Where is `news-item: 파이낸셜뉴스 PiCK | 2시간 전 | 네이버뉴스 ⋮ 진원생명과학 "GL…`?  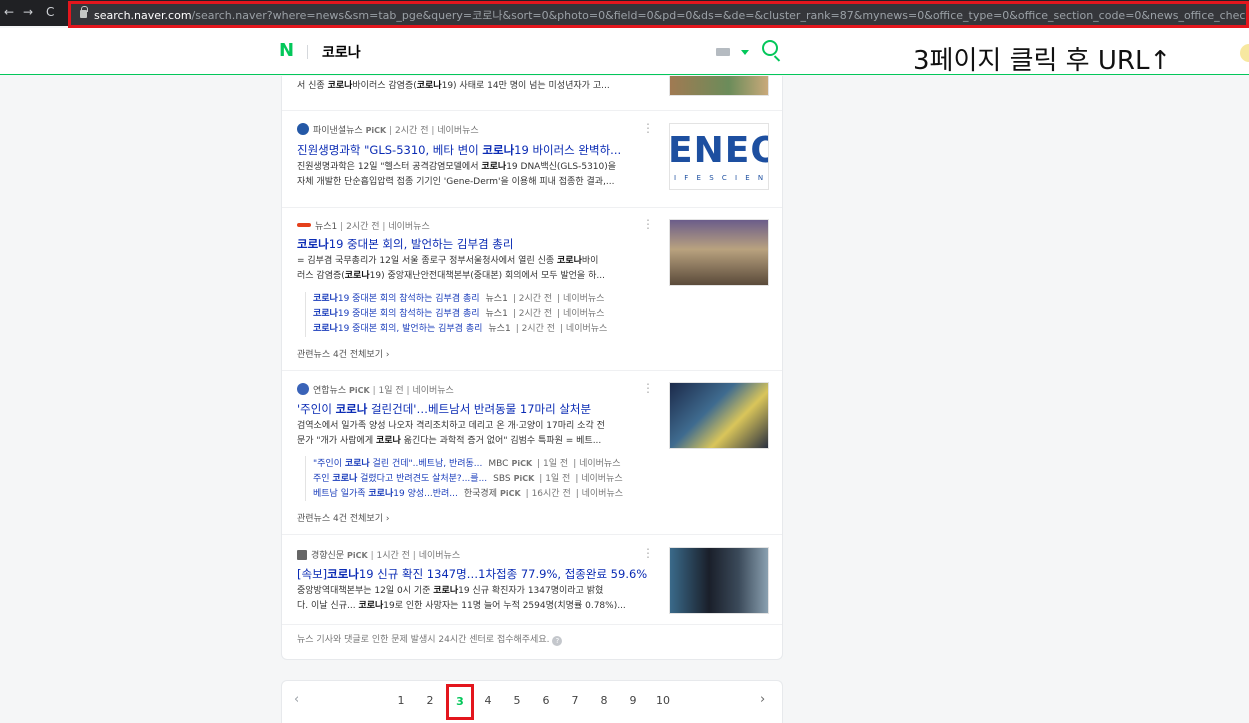
news-item: 파이낸셜뉴스 PiCK | 2시간 전 | 네이버뉴스 ⋮ 진원생명과학 "GL… is located at coordinates (532, 159).